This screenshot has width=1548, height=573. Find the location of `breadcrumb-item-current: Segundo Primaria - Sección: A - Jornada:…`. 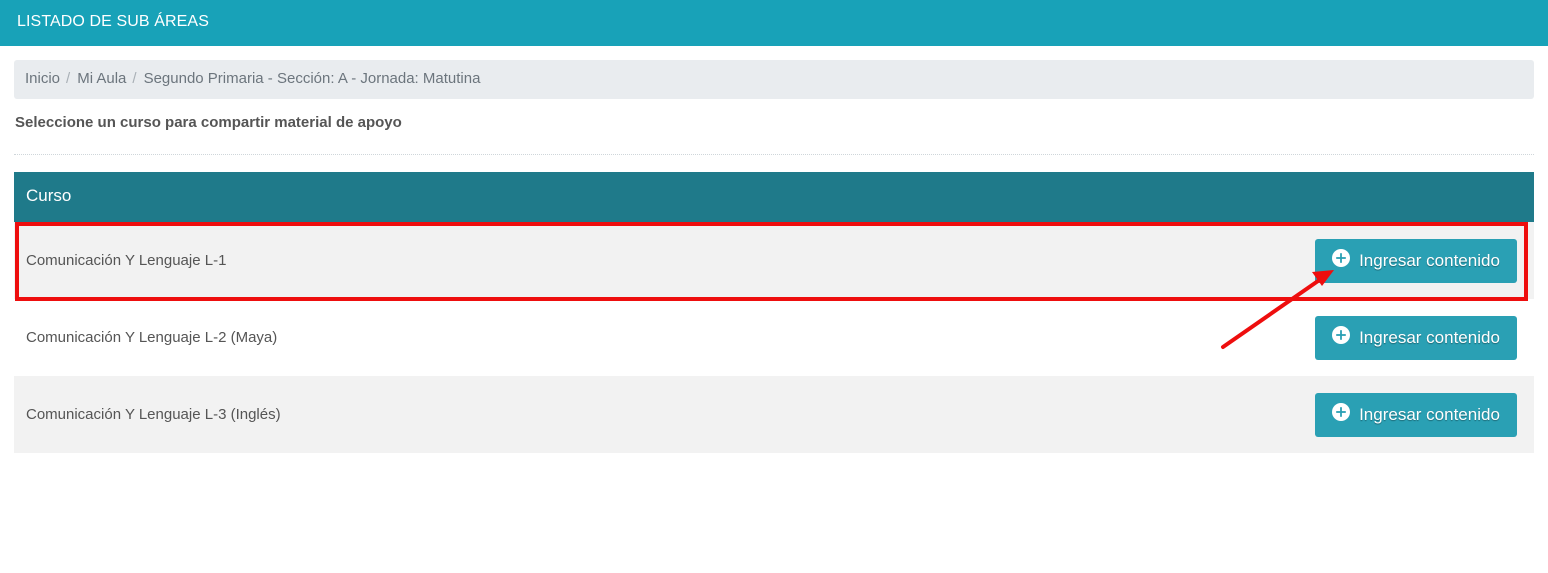

breadcrumb-item-current: Segundo Primaria - Sección: A - Jornada:… is located at coordinates (312, 78).